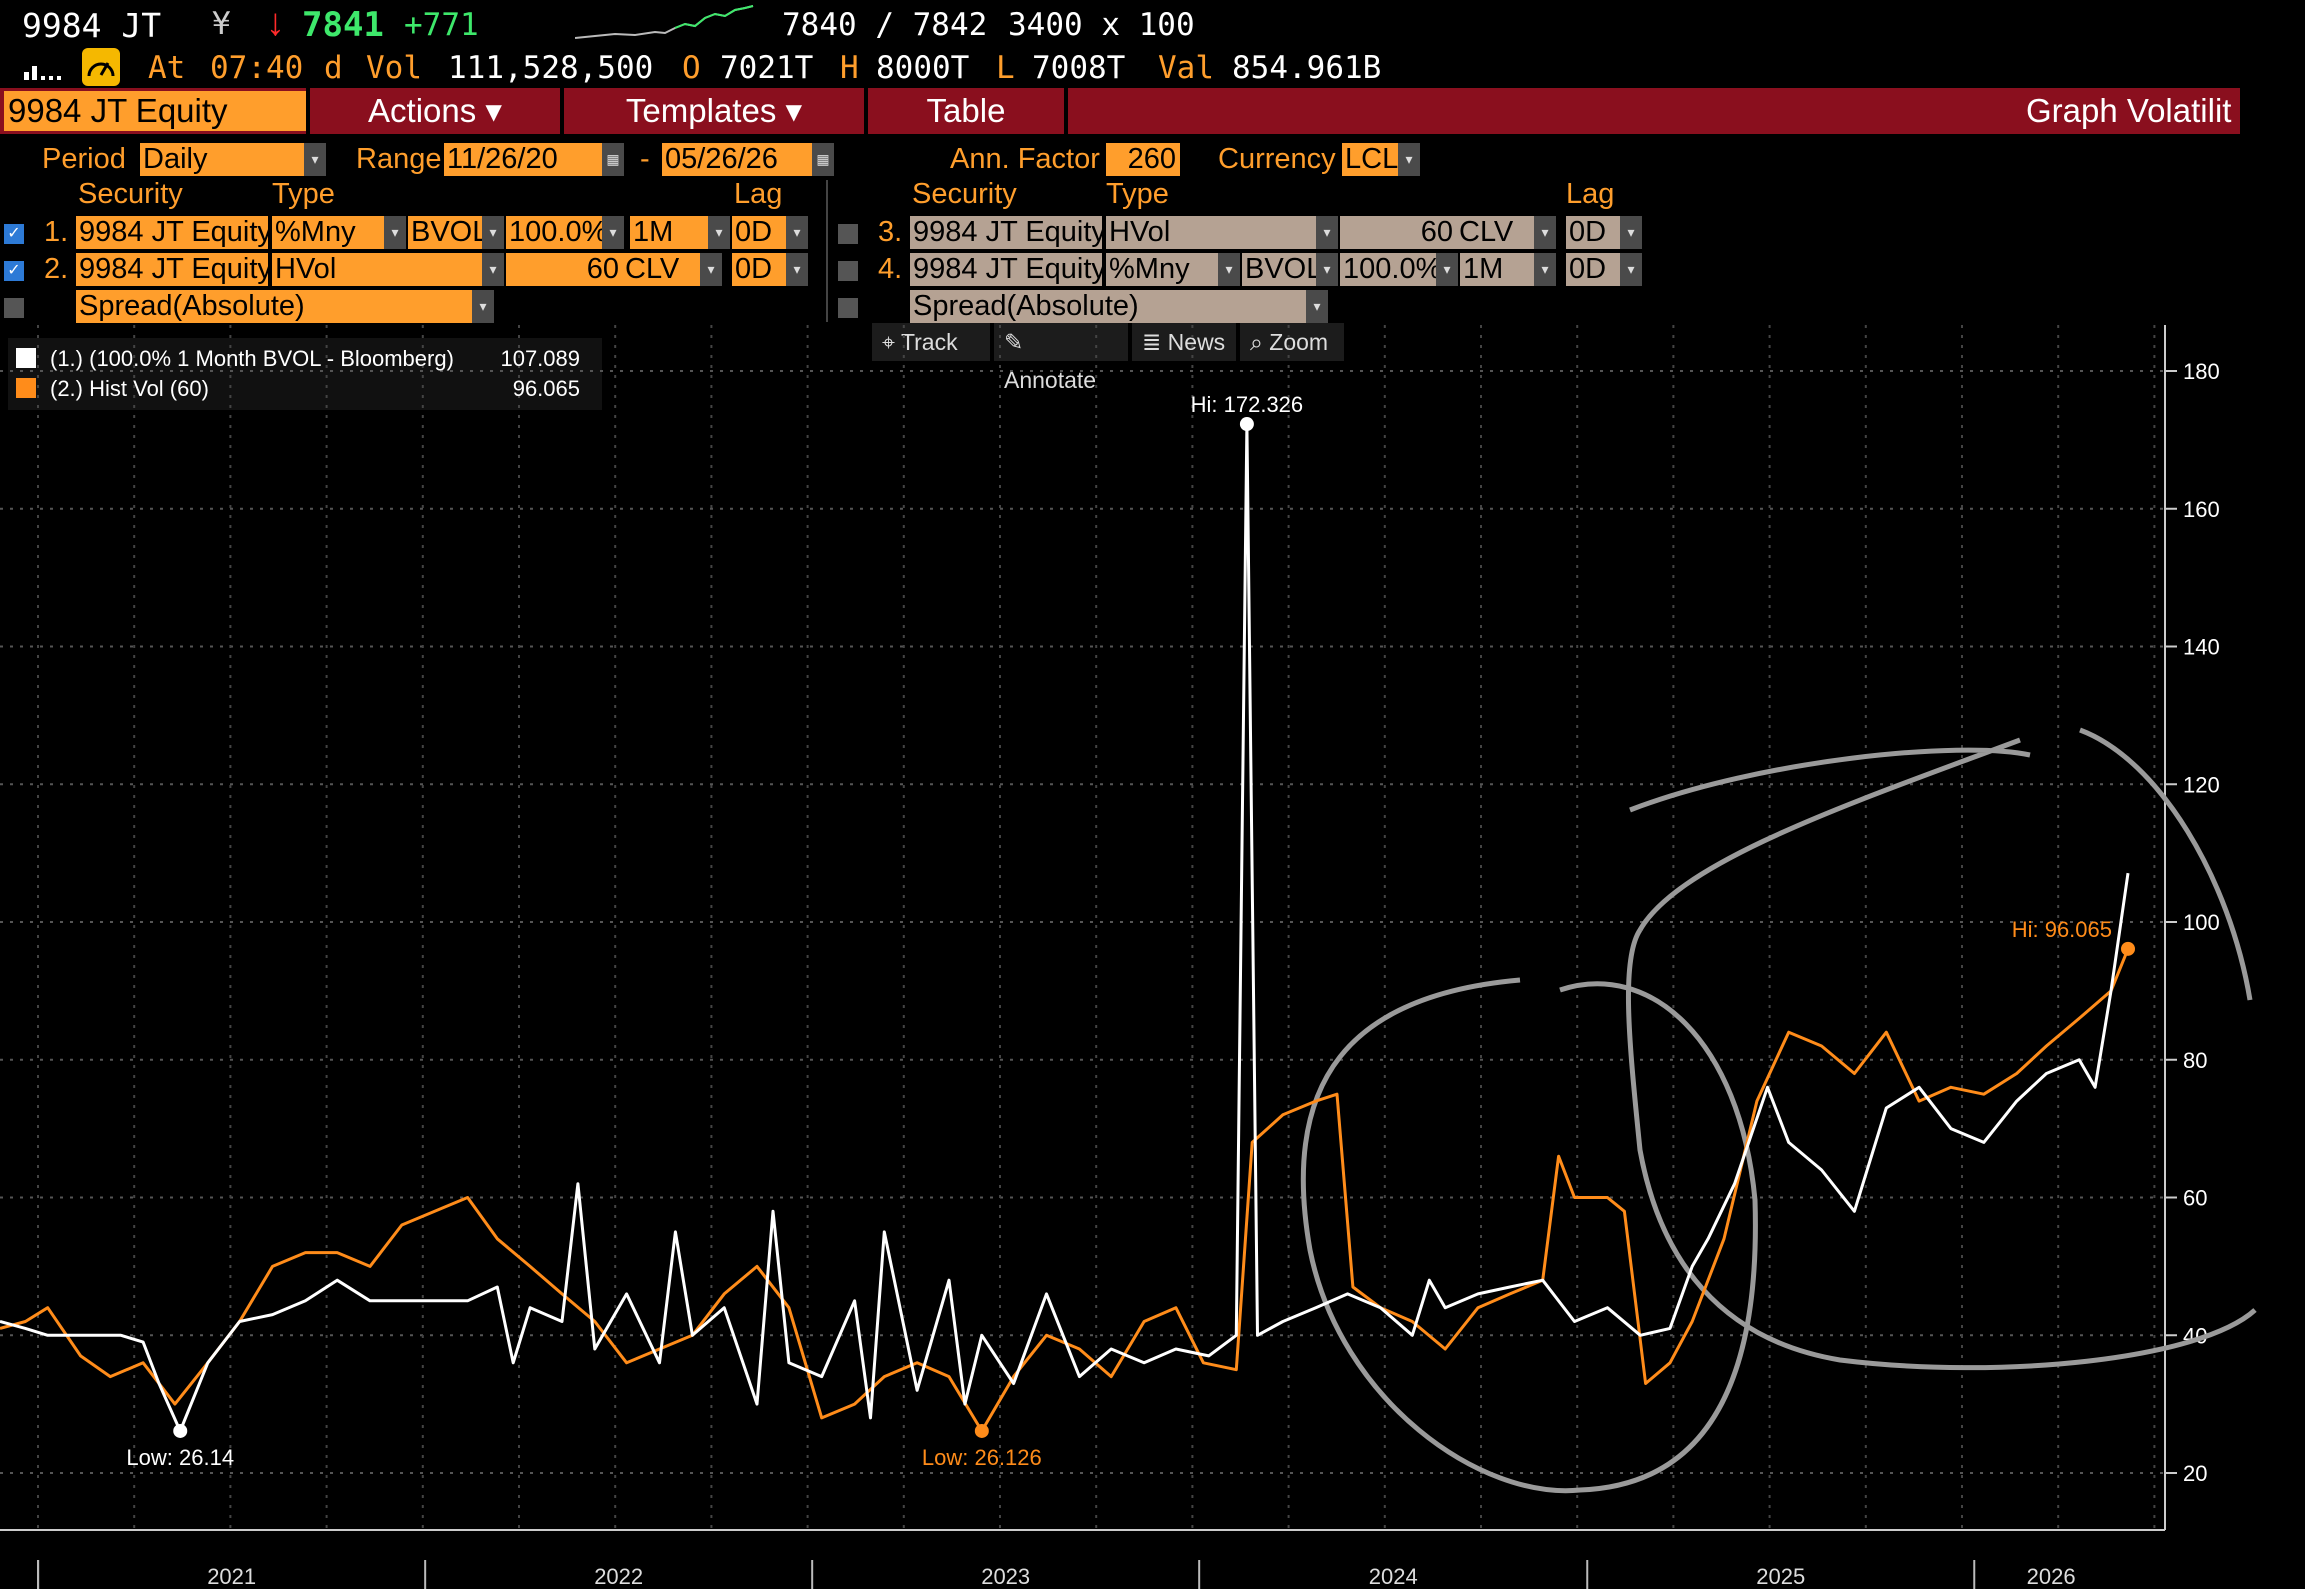 The image size is (2305, 1589). What do you see at coordinates (129, 388) in the screenshot?
I see `legend-label: (2.) Hist Vol (60)` at bounding box center [129, 388].